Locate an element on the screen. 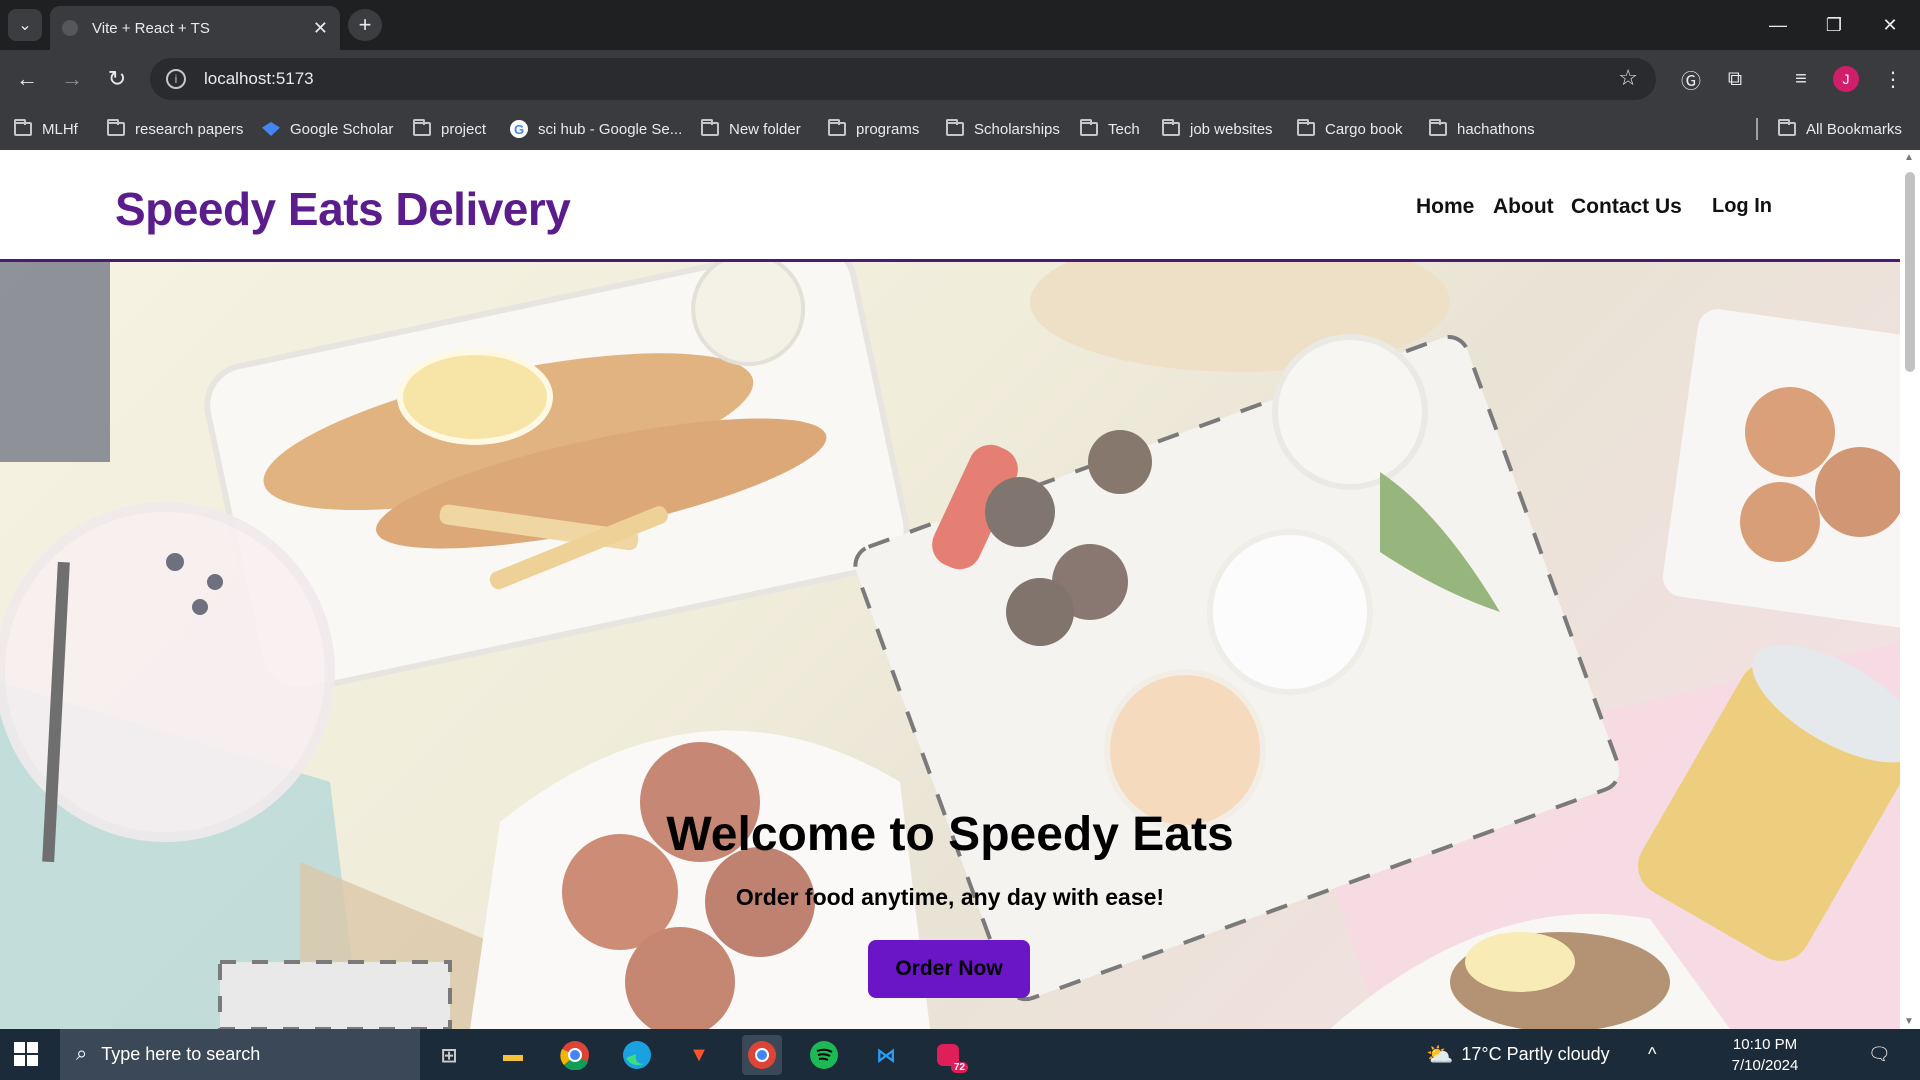  bookmark-item: project is located at coordinates (449, 129).